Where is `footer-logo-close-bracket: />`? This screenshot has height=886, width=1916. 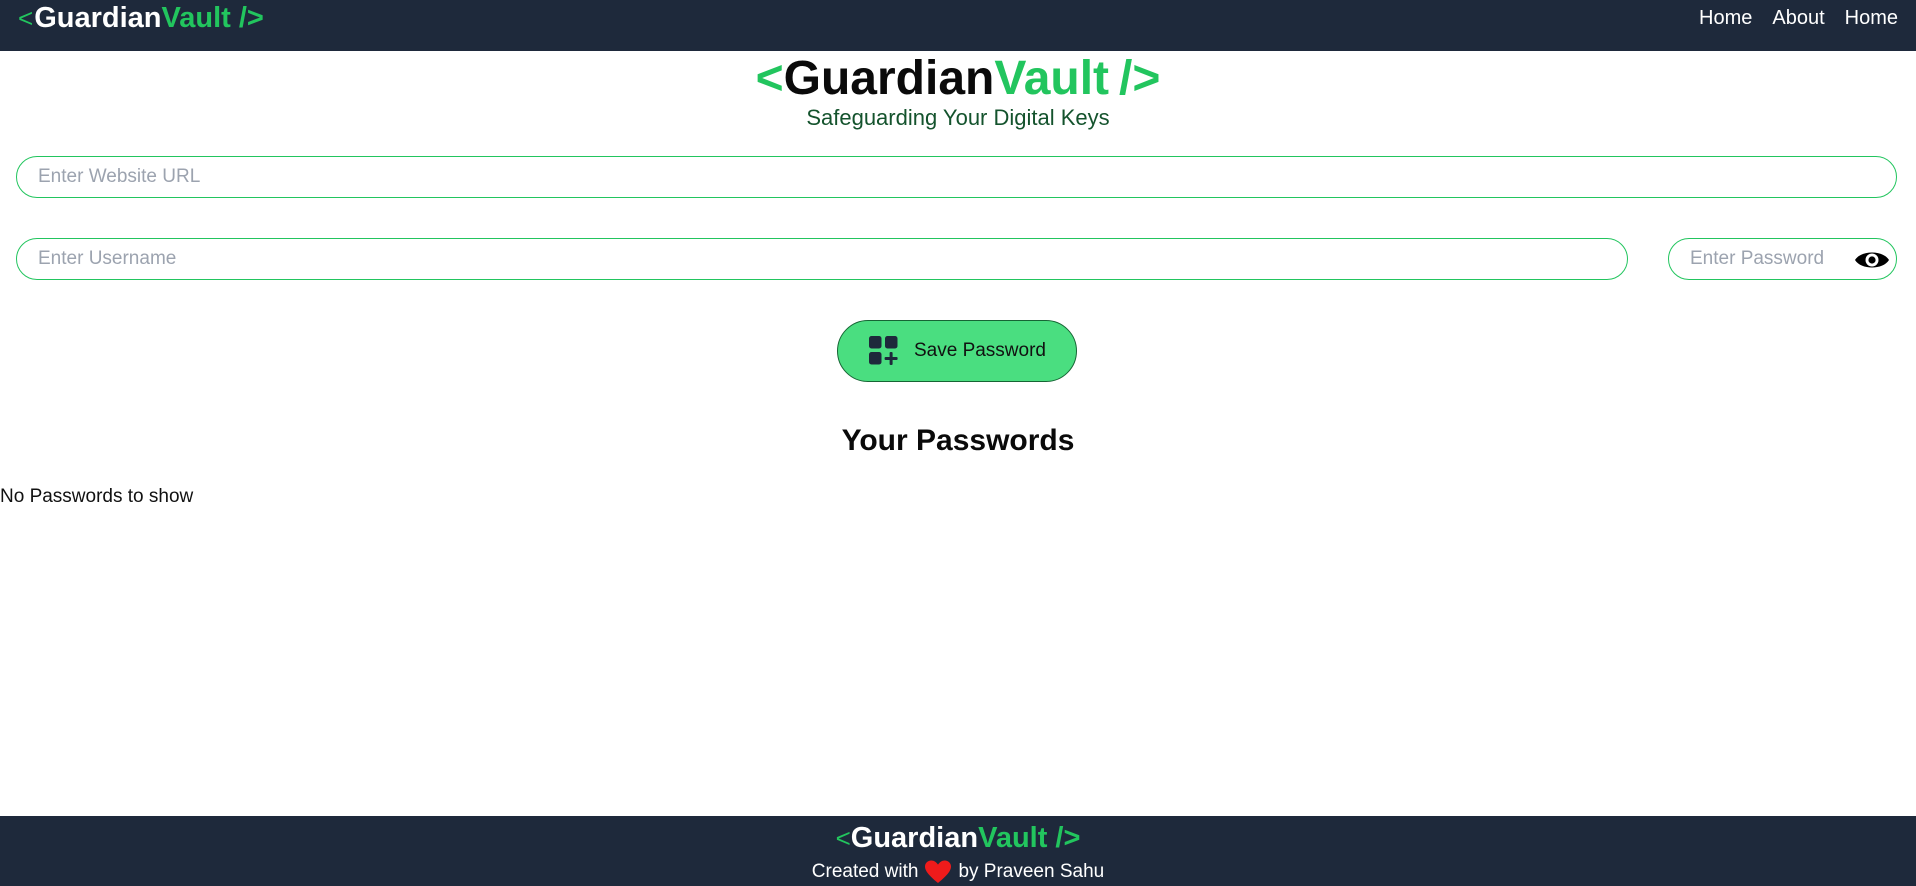
footer-logo-close-bracket: /> is located at coordinates (1068, 838).